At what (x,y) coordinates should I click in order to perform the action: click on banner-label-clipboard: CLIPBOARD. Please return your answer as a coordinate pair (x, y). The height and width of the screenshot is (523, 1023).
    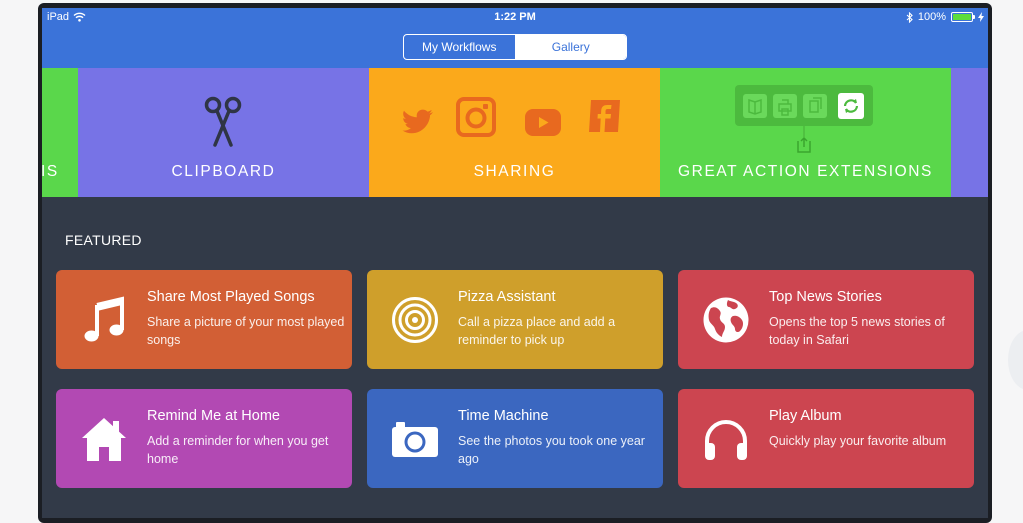
    Looking at the image, I should click on (223, 171).